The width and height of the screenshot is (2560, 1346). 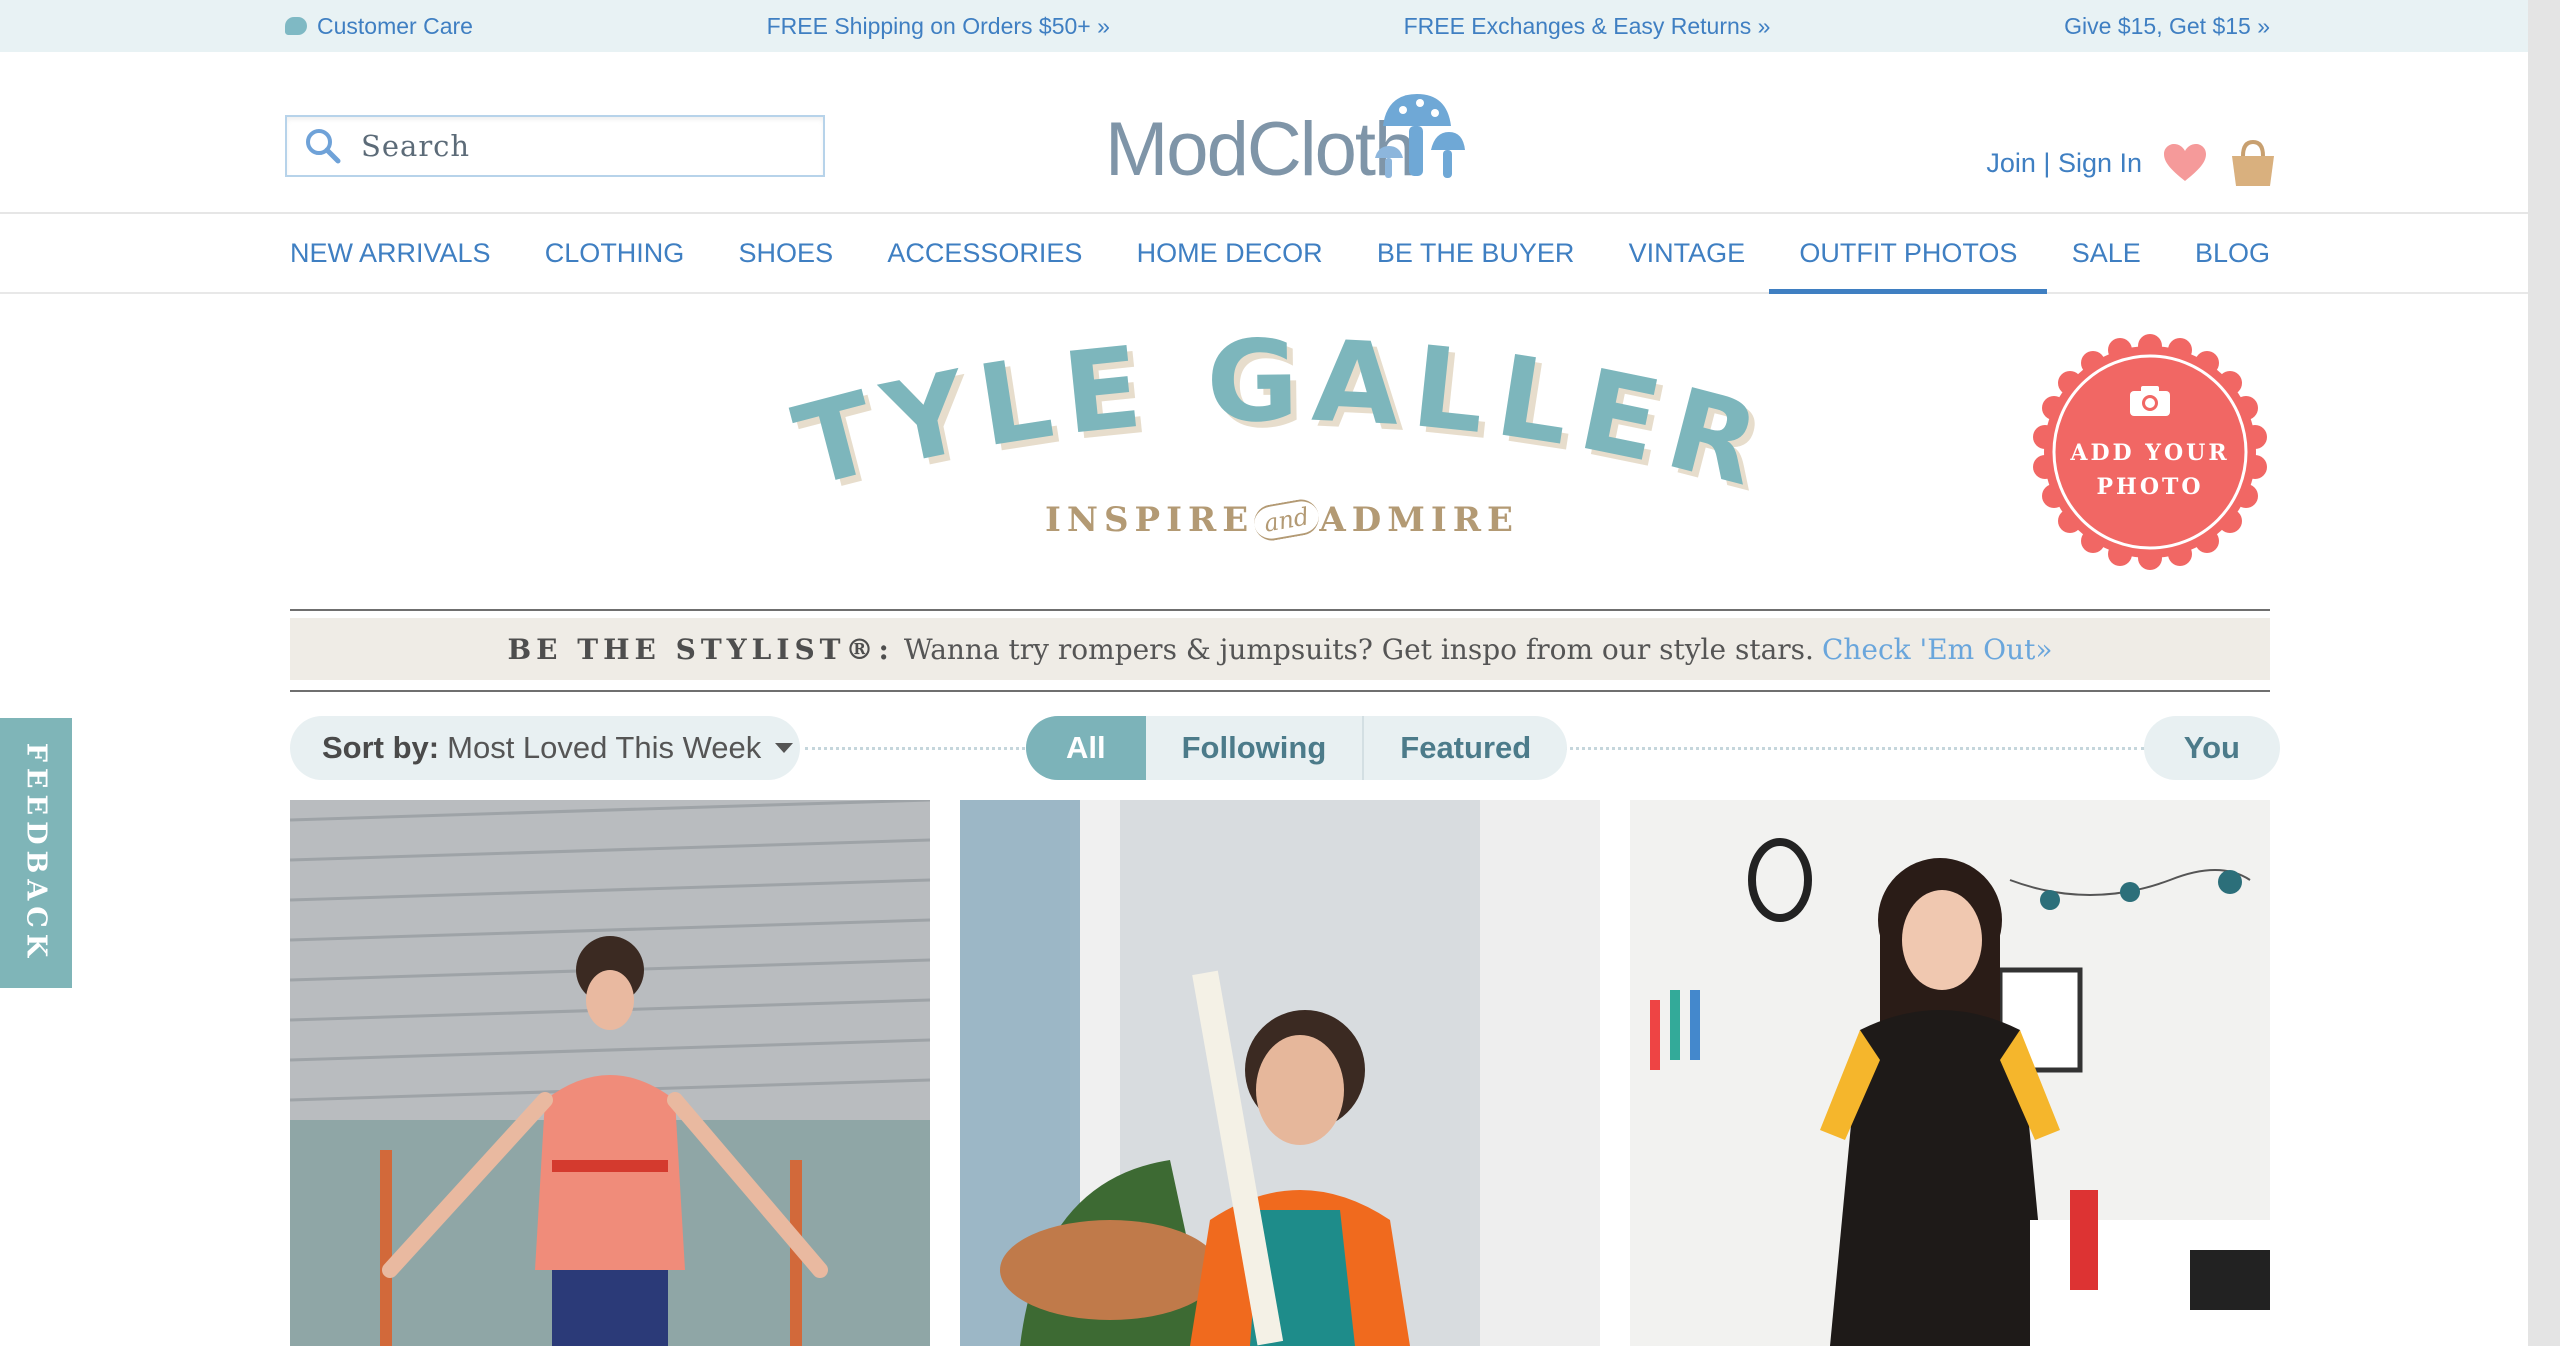 What do you see at coordinates (2106, 253) in the screenshot?
I see `nav-sale: SALE` at bounding box center [2106, 253].